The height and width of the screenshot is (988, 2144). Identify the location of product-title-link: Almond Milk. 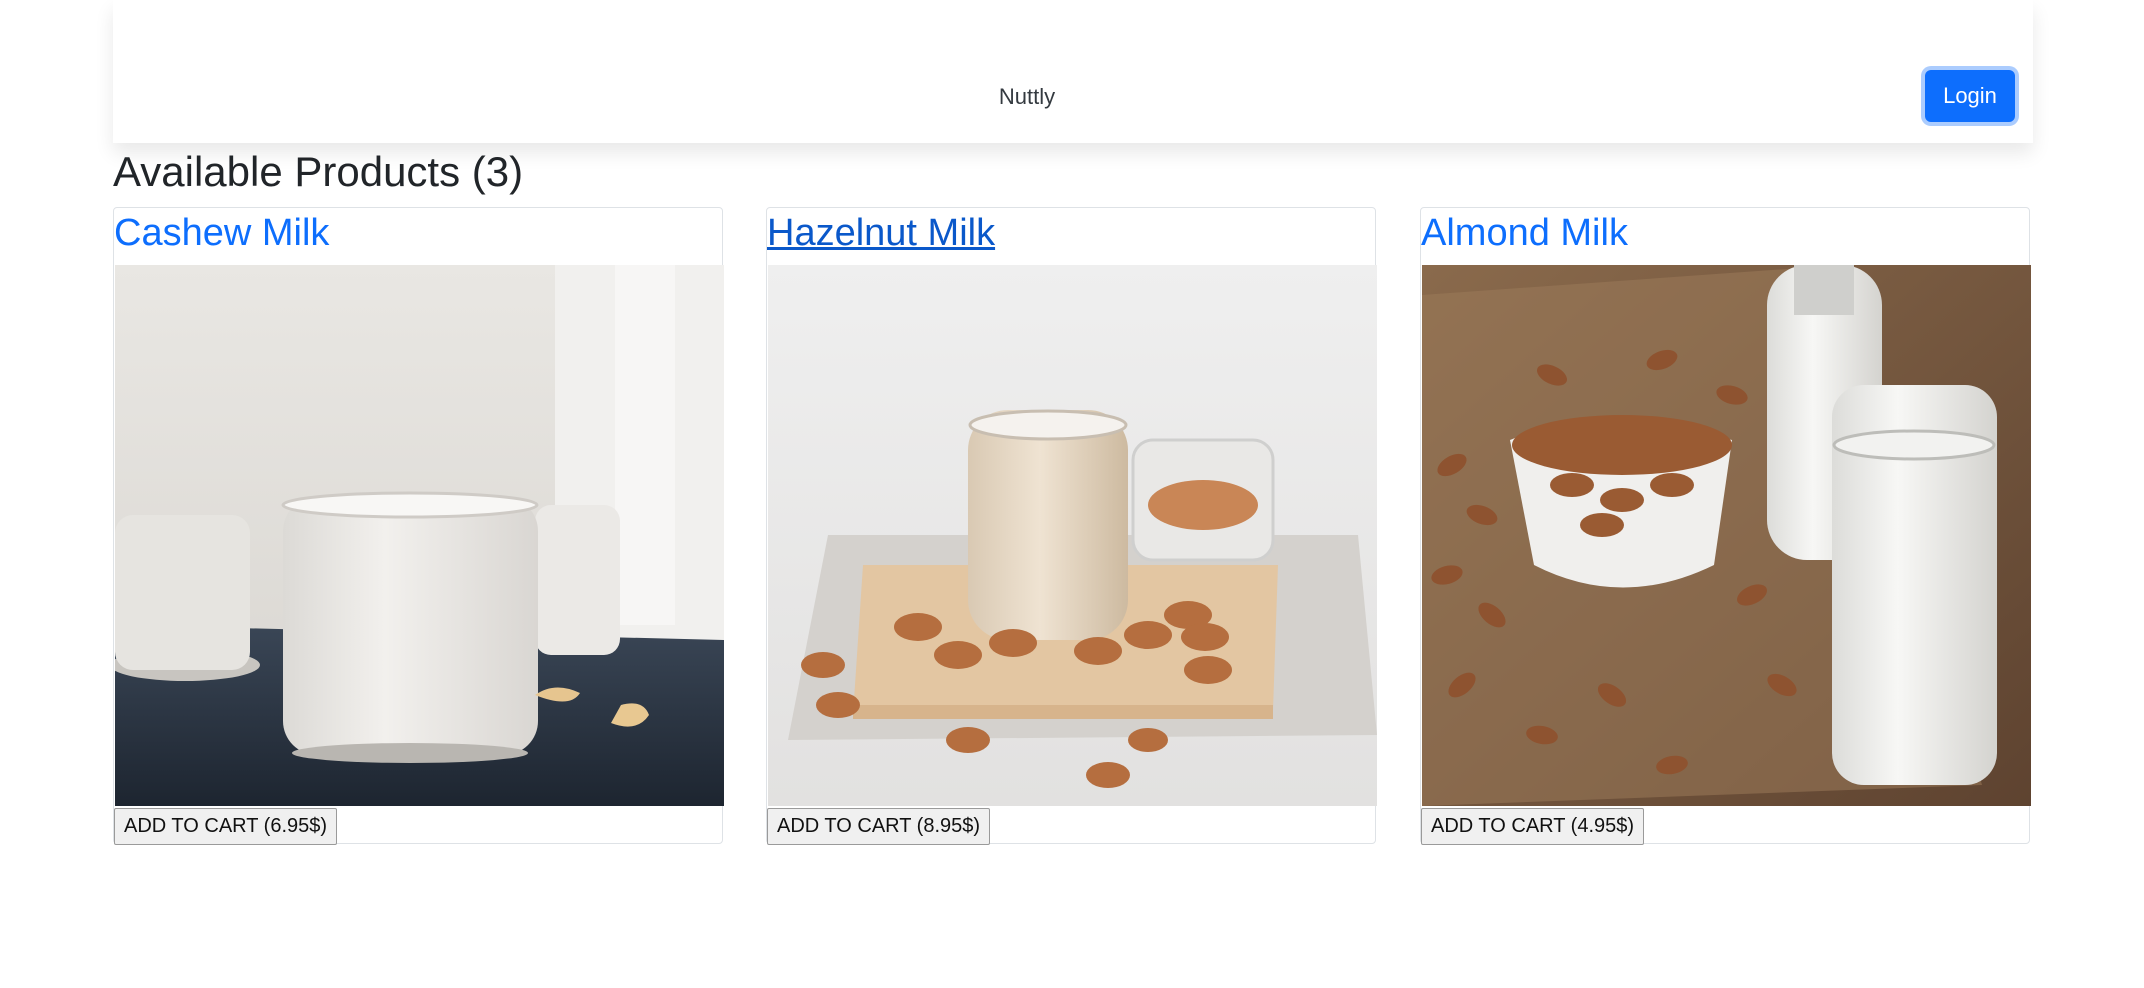
(1524, 233).